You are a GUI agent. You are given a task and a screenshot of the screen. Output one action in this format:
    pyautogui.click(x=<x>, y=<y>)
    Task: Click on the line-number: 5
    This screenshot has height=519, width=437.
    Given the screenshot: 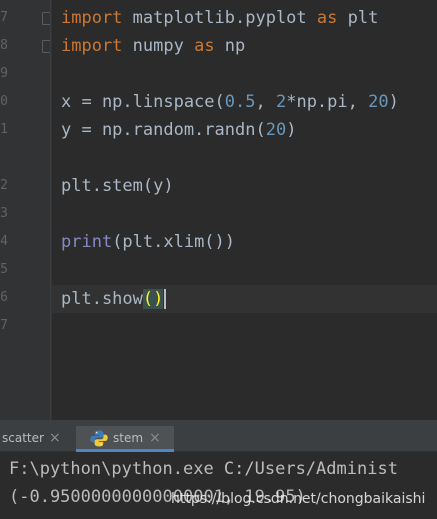 What is the action you would take?
    pyautogui.click(x=4, y=269)
    